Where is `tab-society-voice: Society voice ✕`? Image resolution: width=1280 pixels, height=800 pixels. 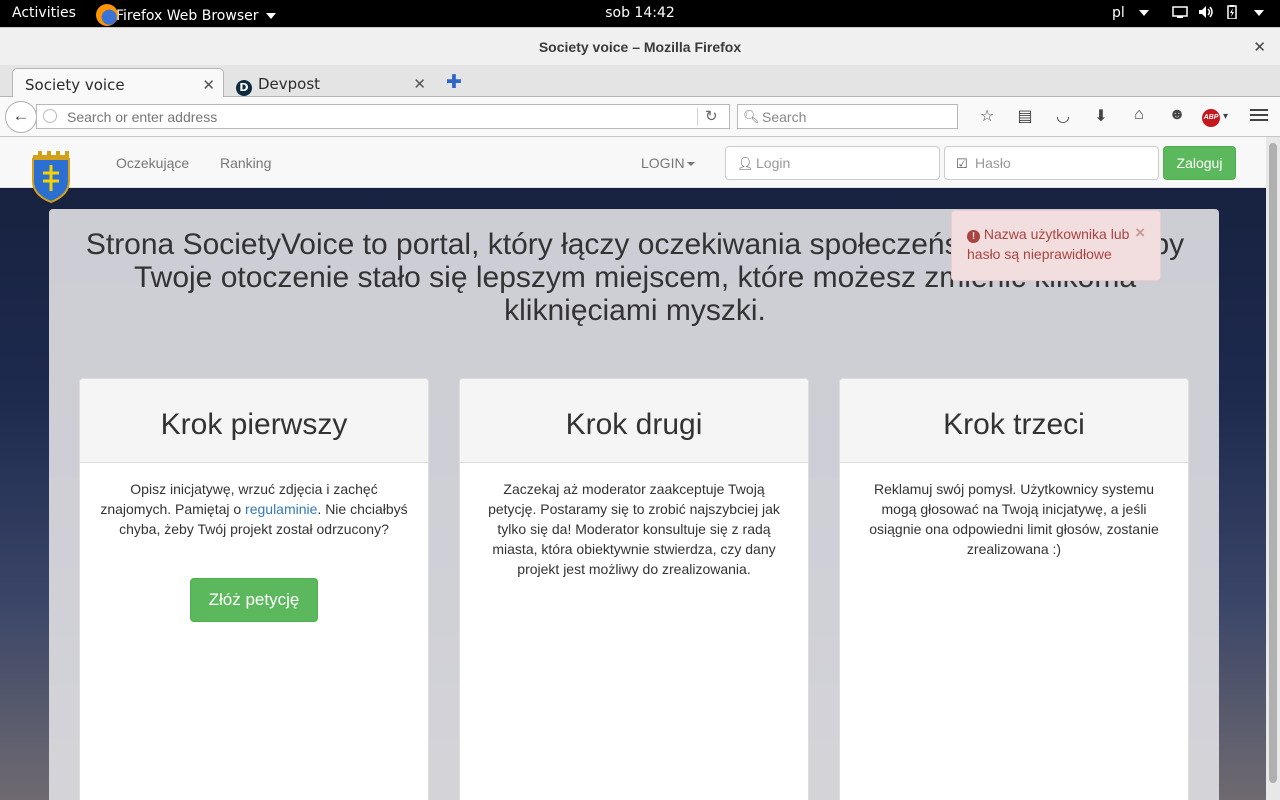 tab-society-voice: Society voice ✕ is located at coordinates (118, 82).